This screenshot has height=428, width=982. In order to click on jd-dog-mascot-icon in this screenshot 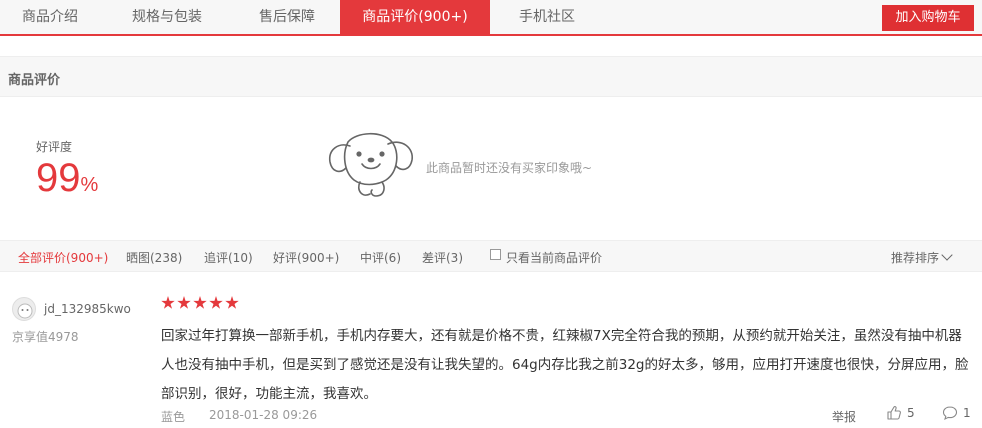, I will do `click(370, 164)`.